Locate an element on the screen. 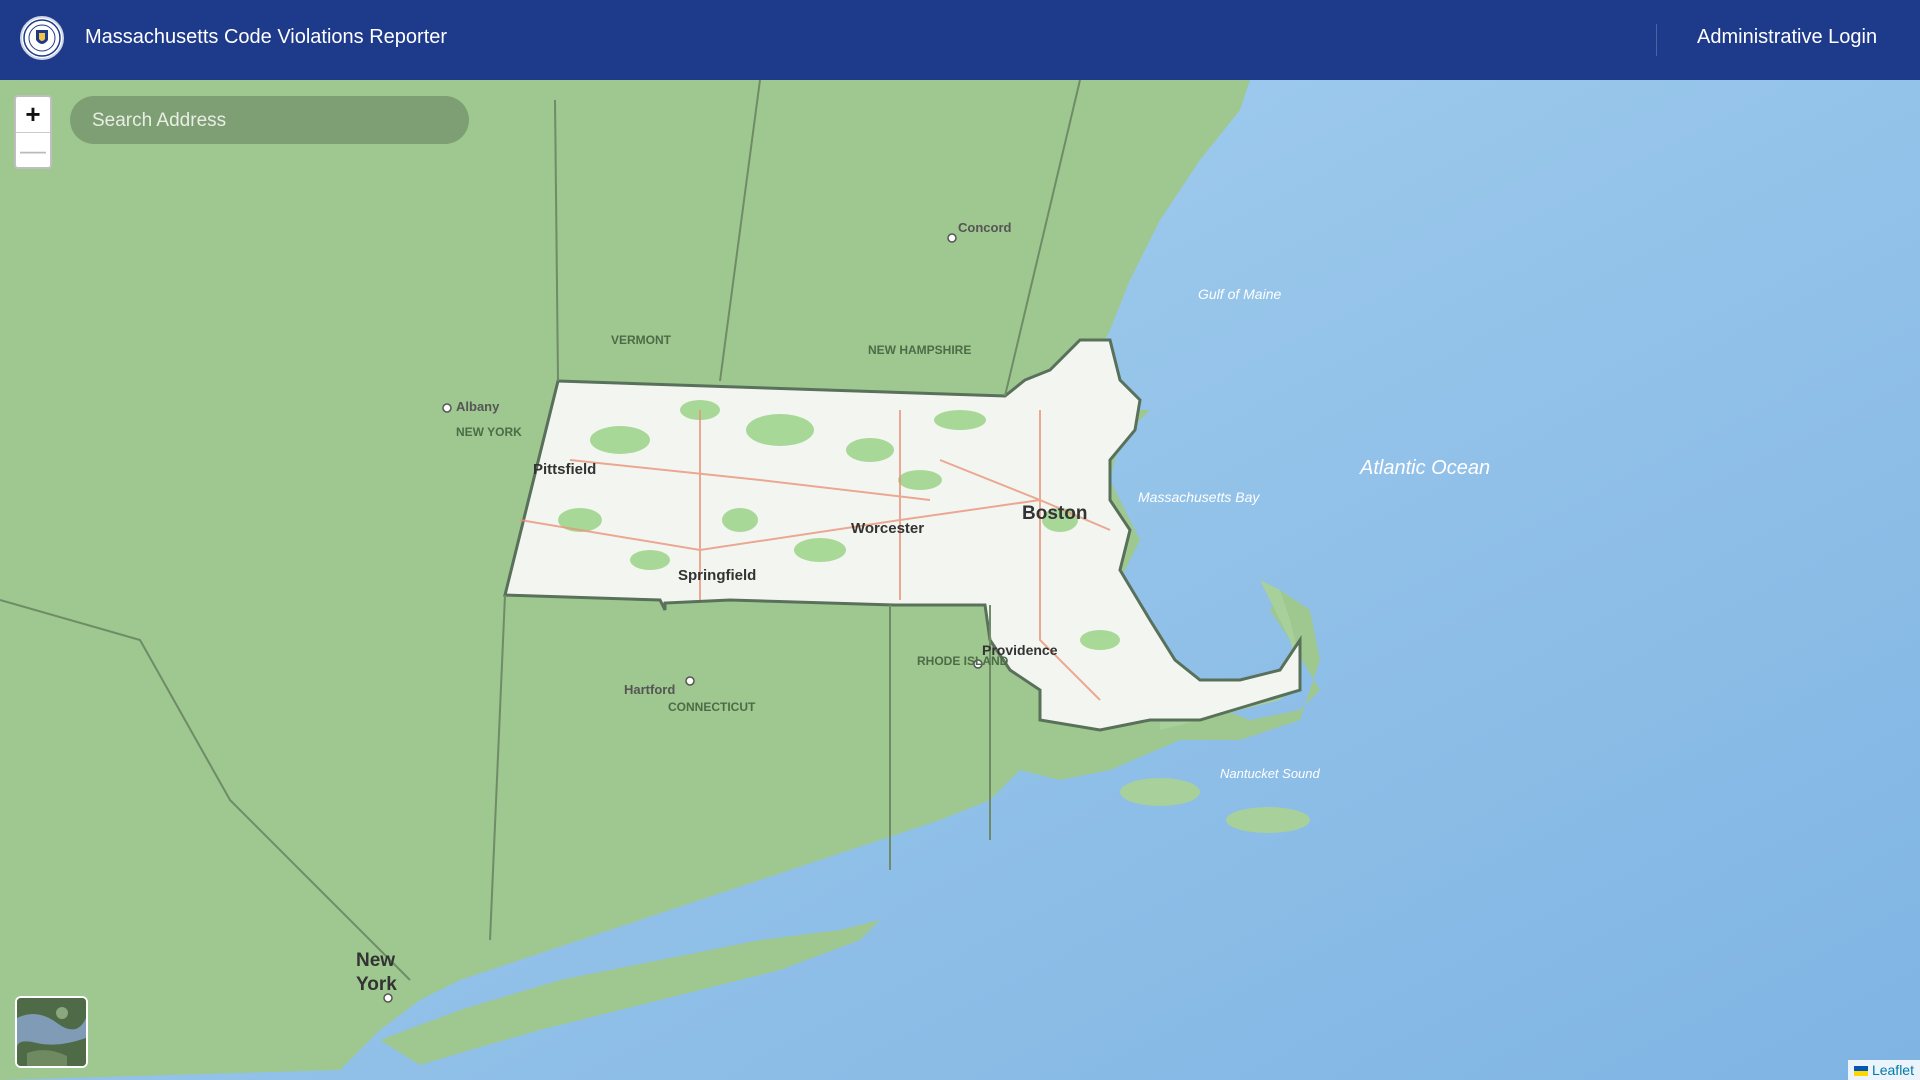  nantucket is located at coordinates (1268, 820).